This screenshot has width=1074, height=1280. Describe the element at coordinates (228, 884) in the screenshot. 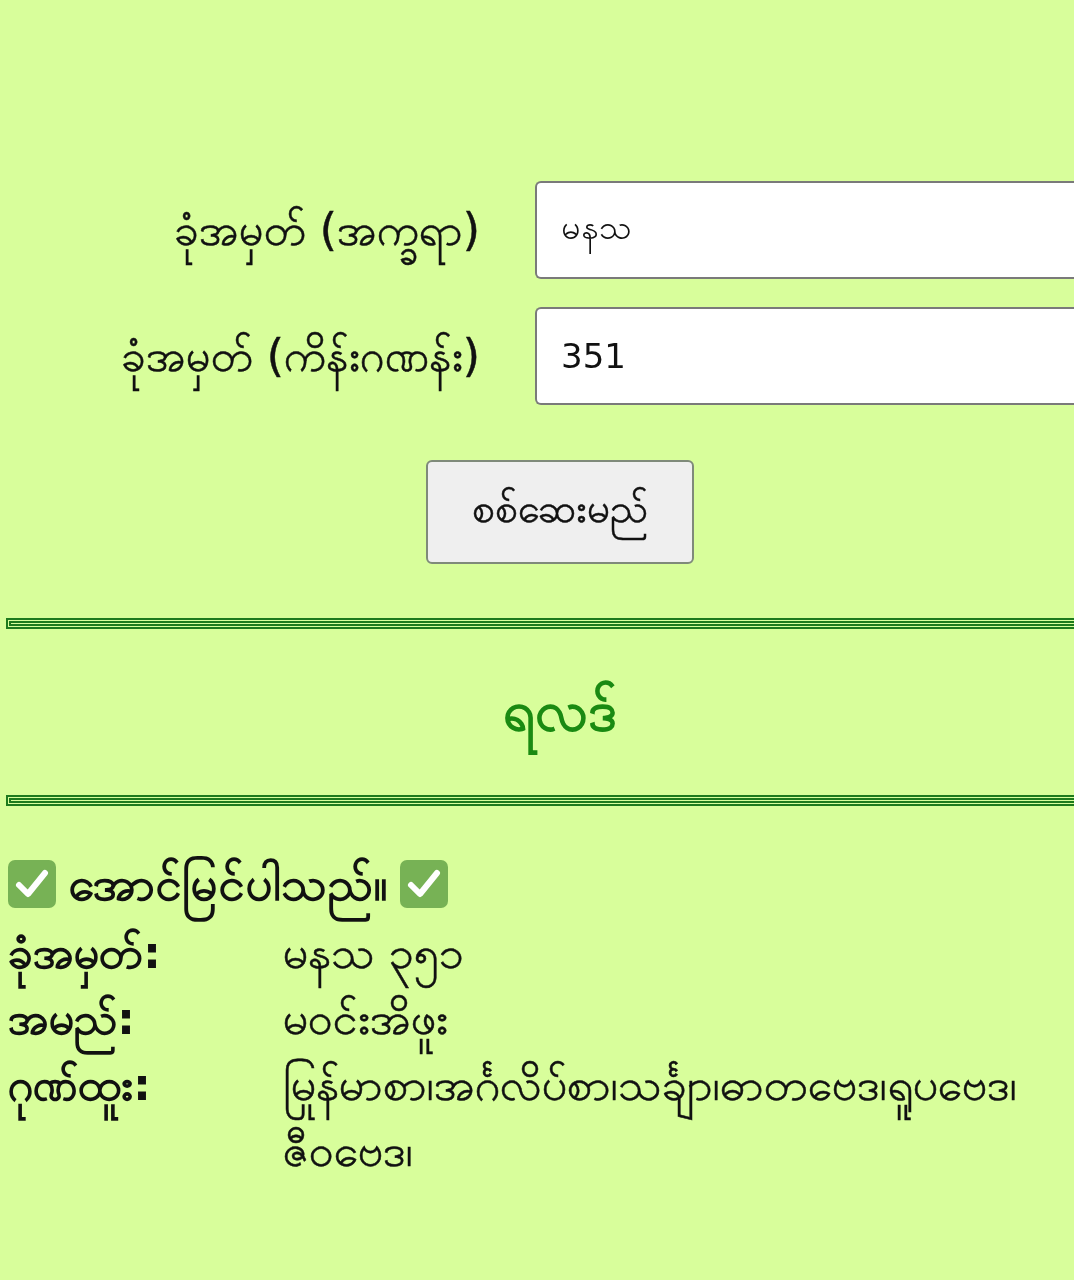

I see `status-message: အောင်မြင်ပါသည်။` at that location.